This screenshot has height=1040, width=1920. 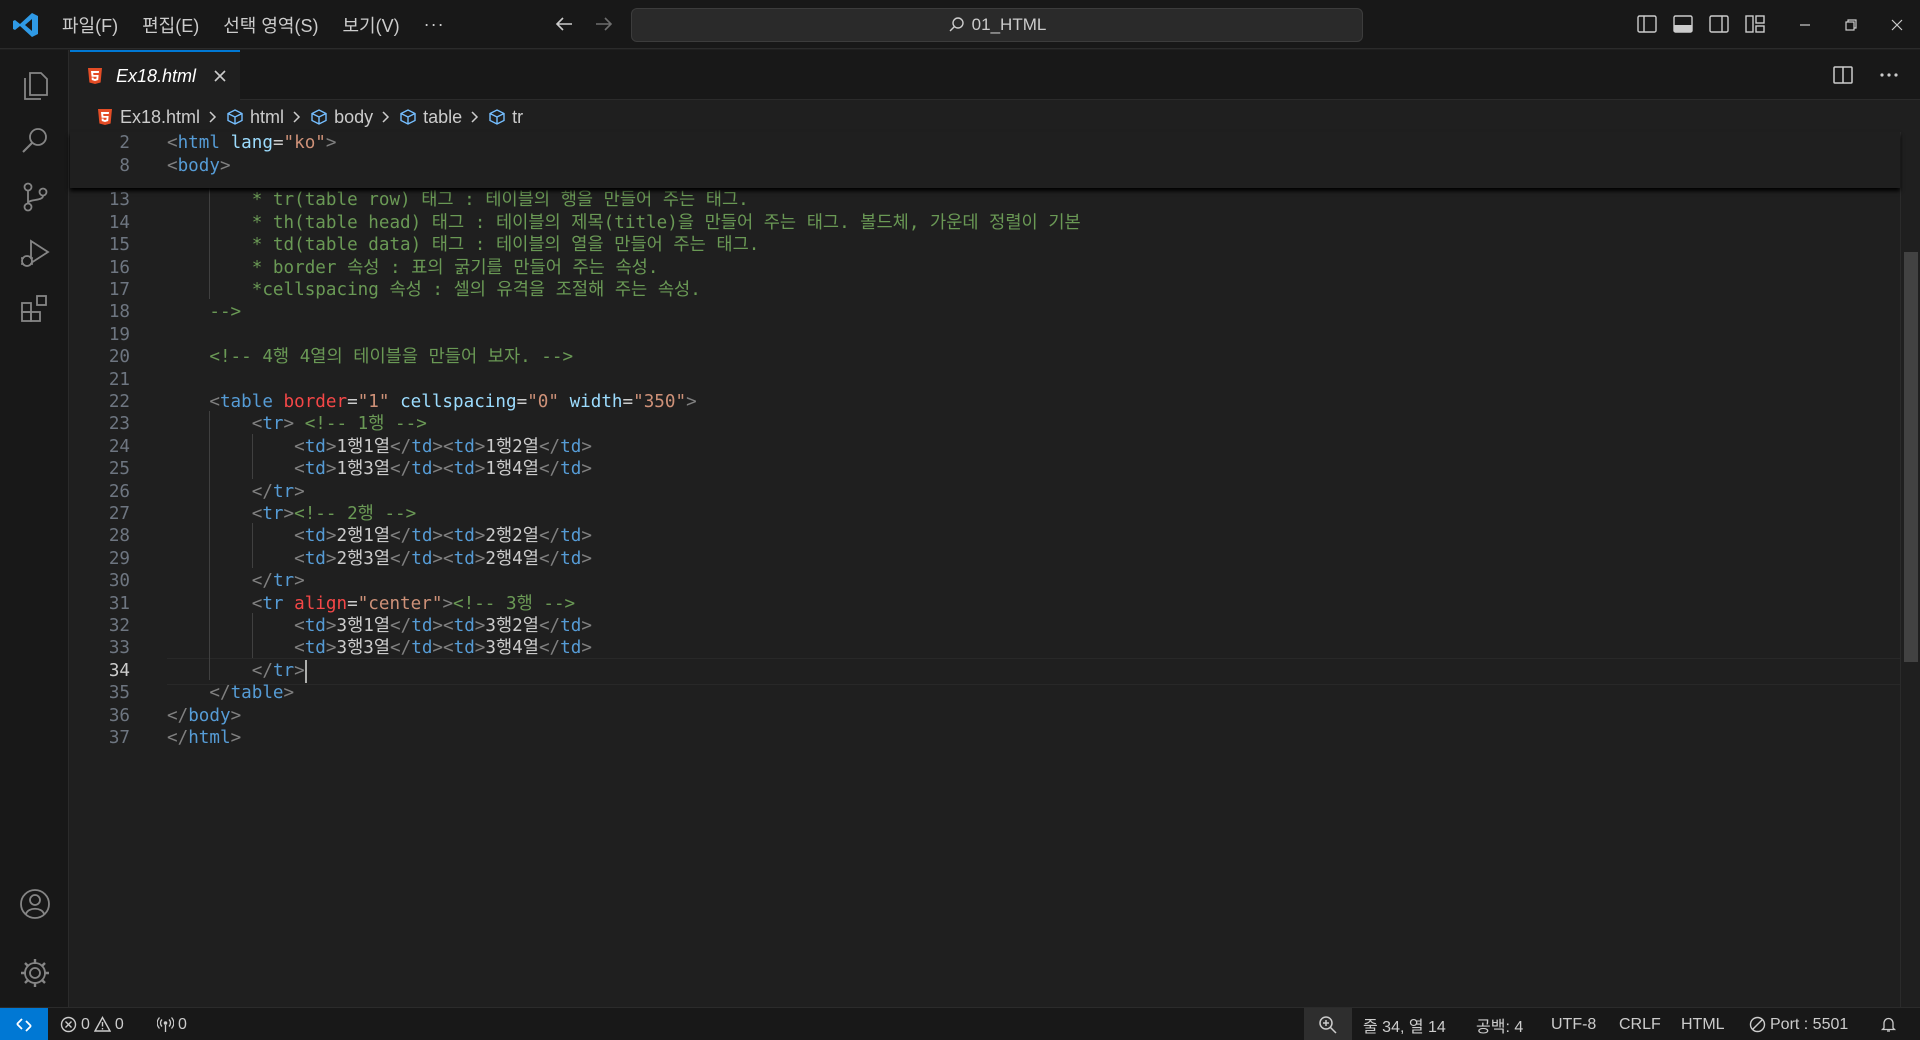 I want to click on language-label: HTML, so click(x=1703, y=1024).